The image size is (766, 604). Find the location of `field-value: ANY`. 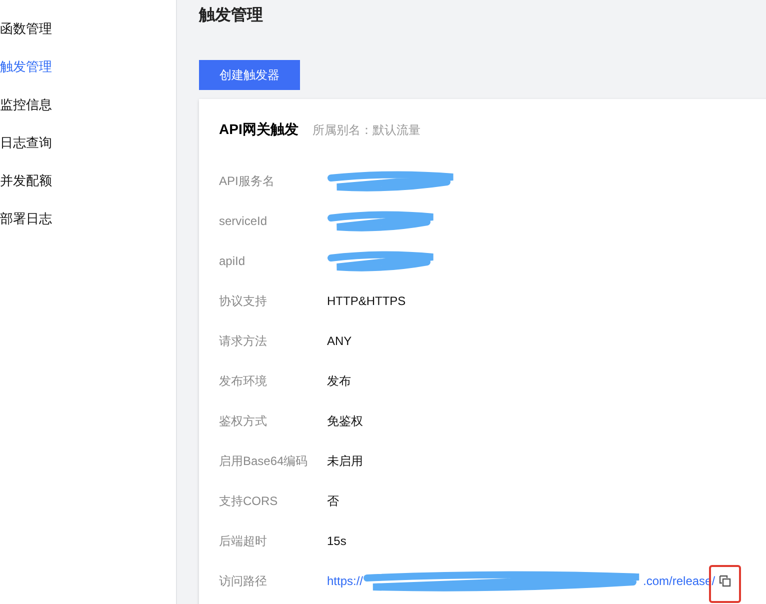

field-value: ANY is located at coordinates (339, 341).